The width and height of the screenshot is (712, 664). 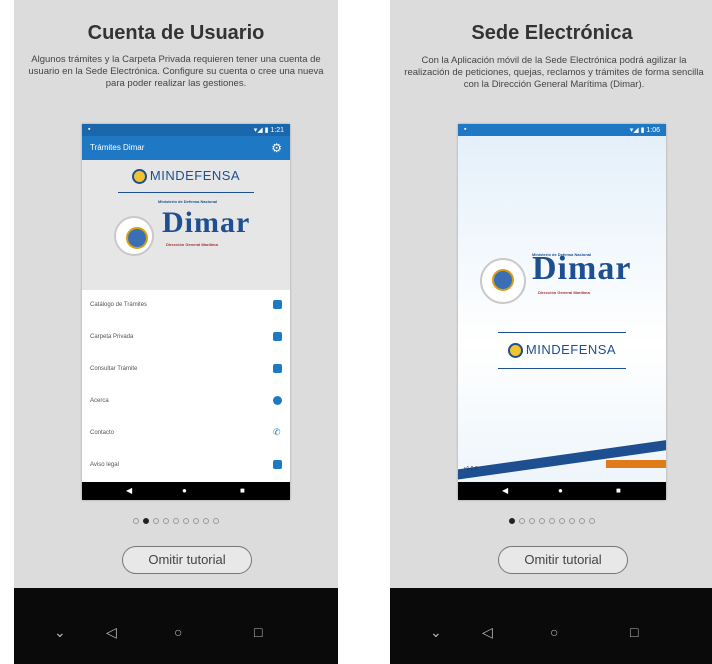 What do you see at coordinates (104, 465) in the screenshot?
I see `menu-item-label: Aviso legal` at bounding box center [104, 465].